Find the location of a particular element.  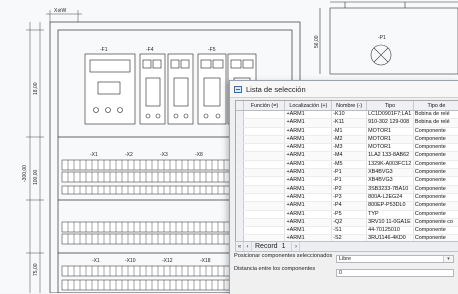

cell-type: 800EP-P53DL0 is located at coordinates (390, 206).